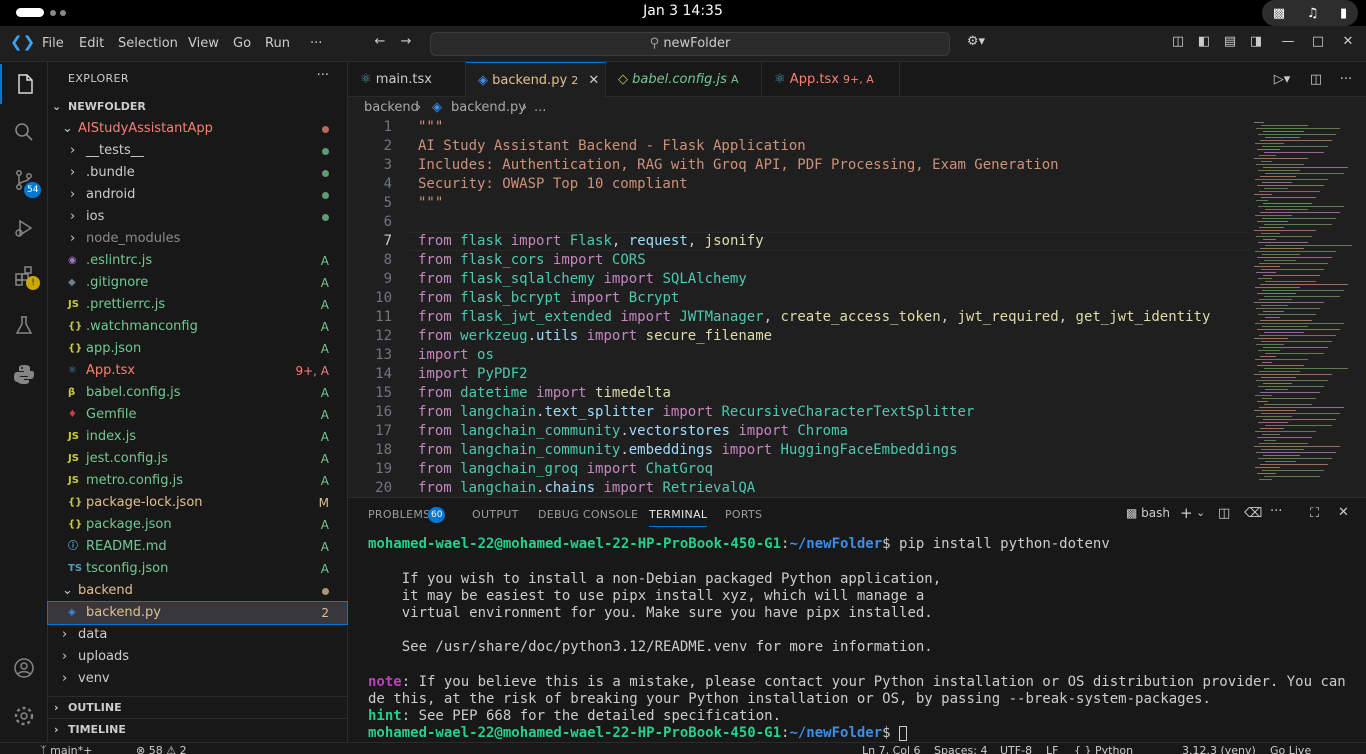  I want to click on clock: Jan 3 14:35, so click(683, 11).